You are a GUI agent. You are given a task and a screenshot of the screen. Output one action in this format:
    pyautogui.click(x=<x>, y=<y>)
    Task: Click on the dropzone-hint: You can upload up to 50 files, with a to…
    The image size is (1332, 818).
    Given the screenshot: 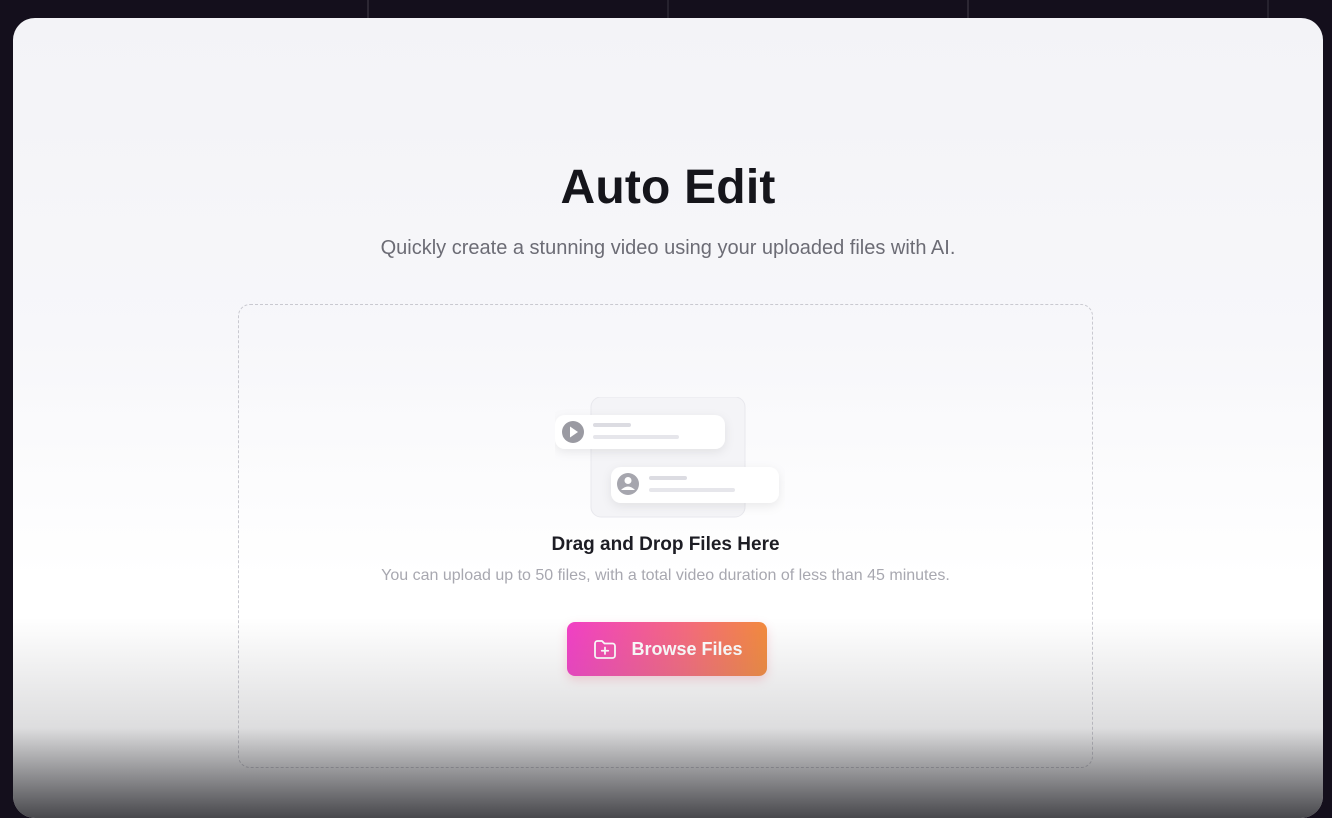 What is the action you would take?
    pyautogui.click(x=665, y=575)
    